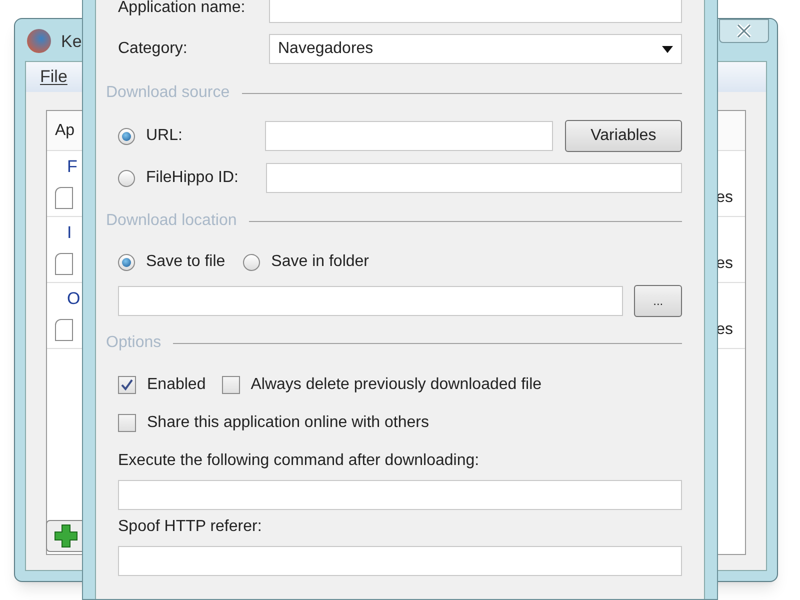 This screenshot has width=800, height=600. What do you see at coordinates (176, 385) in the screenshot?
I see `checkbox-label: Enabled` at bounding box center [176, 385].